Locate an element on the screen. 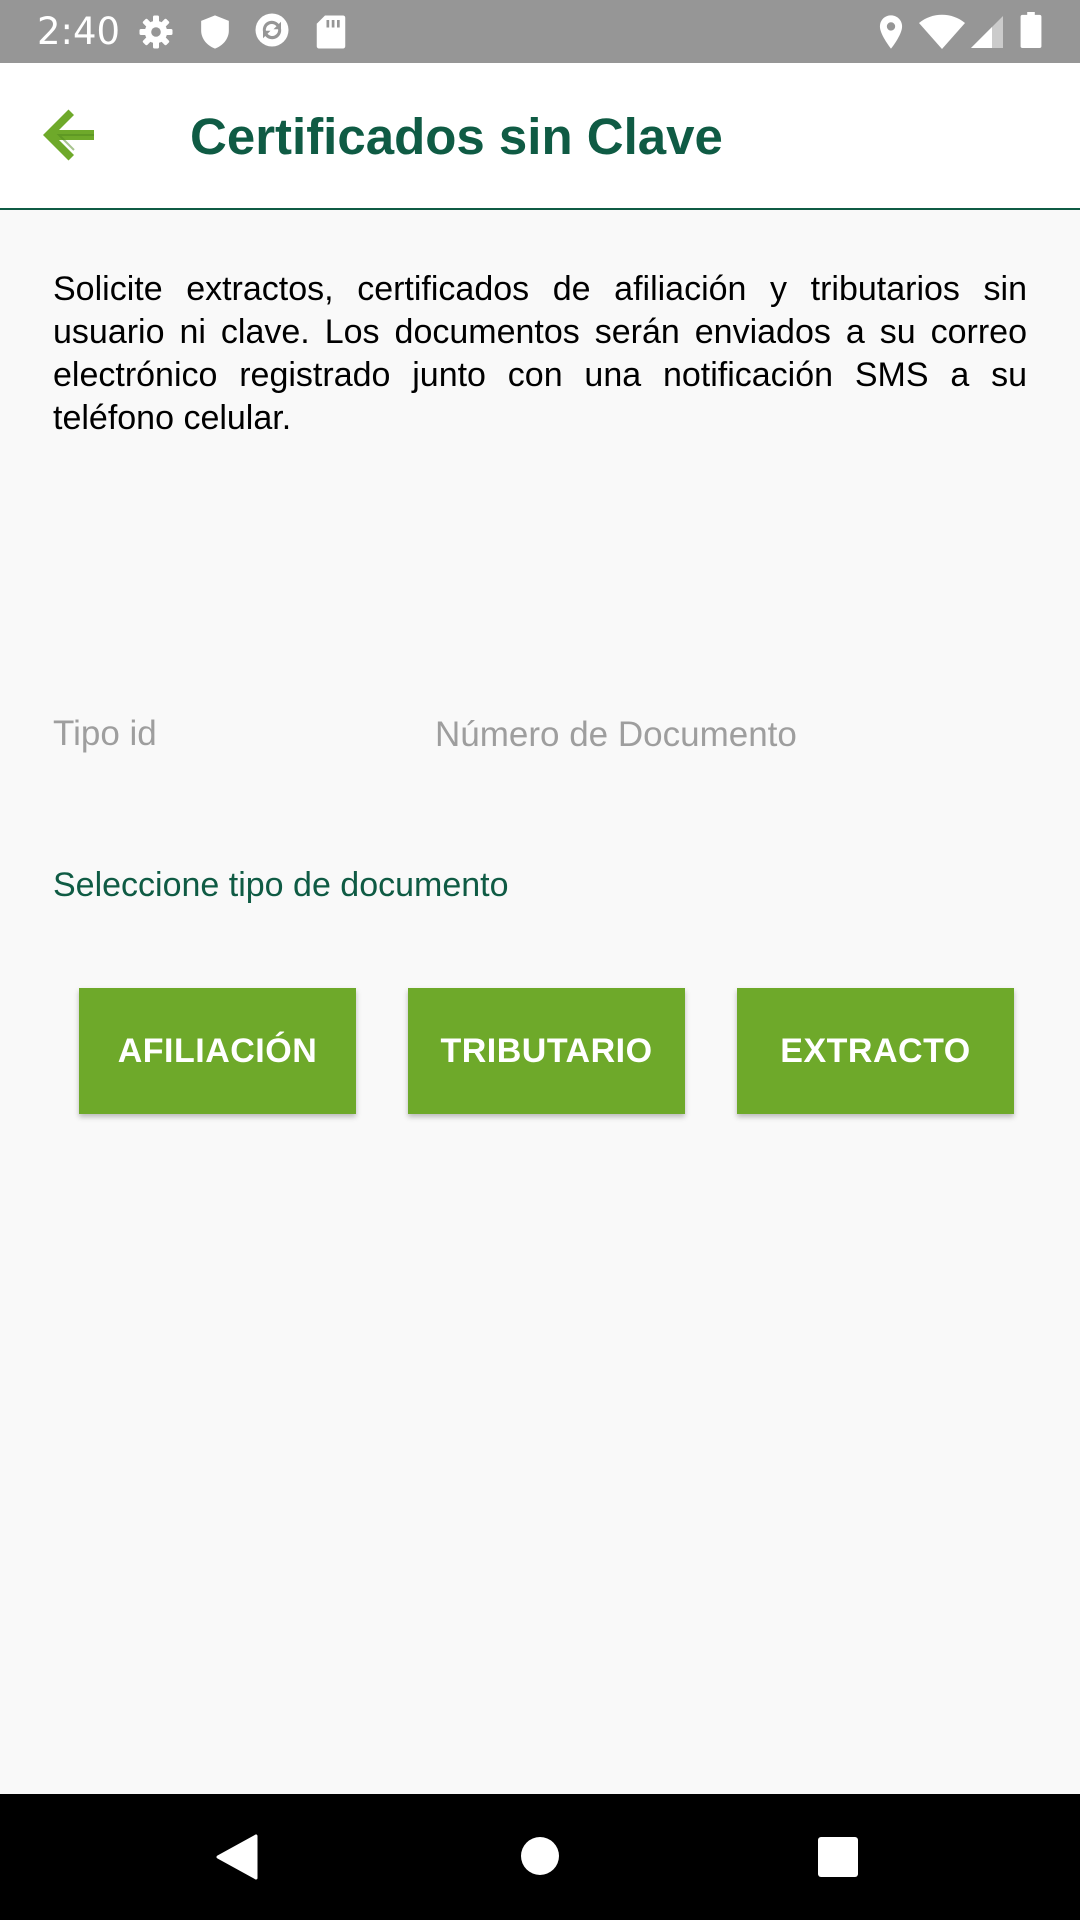 The height and width of the screenshot is (1920, 1080). app-bar: Certificados sin Clave is located at coordinates (540, 136).